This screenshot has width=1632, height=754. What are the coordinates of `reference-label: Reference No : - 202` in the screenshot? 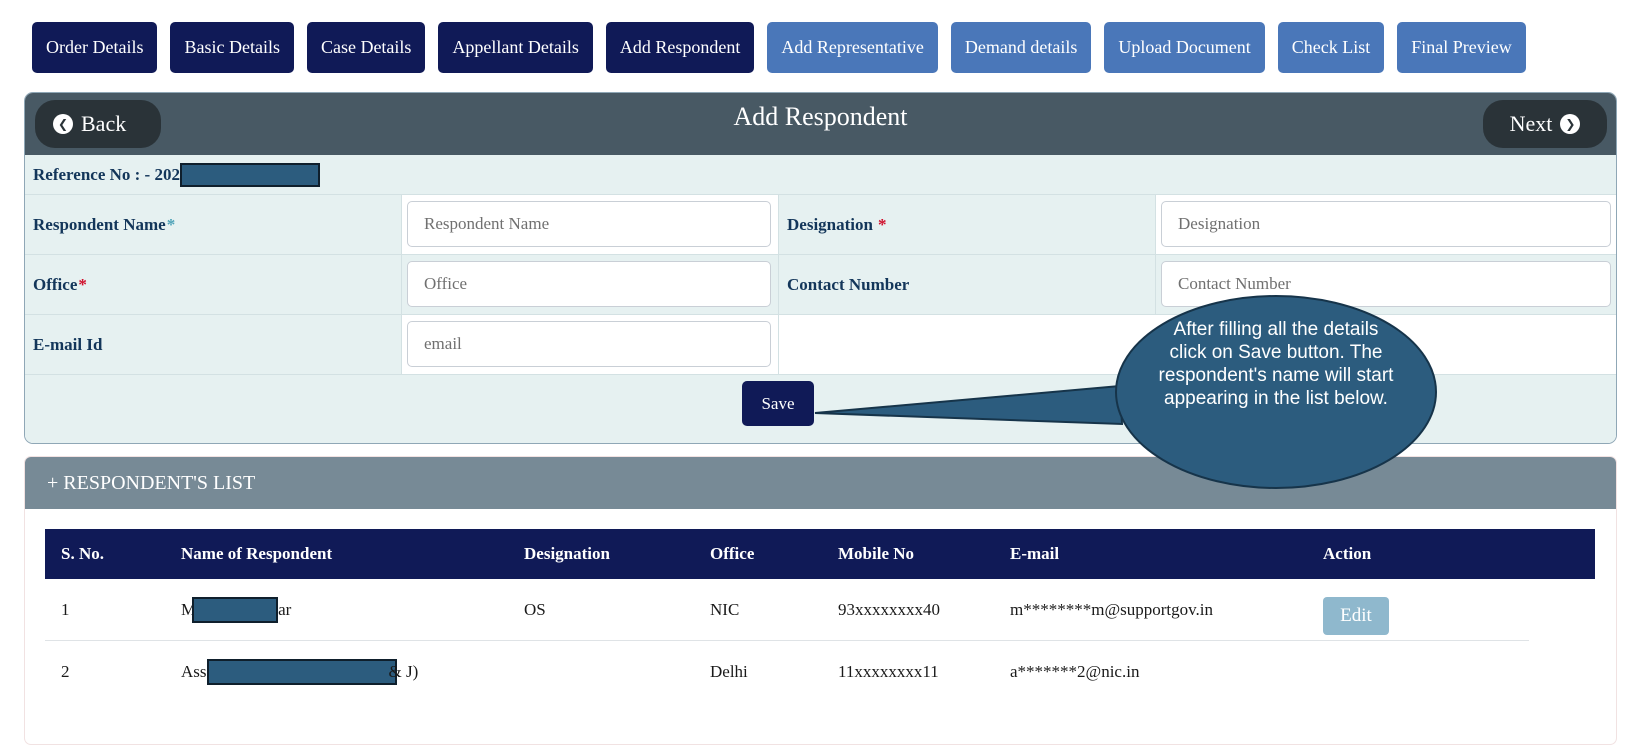 It's located at (106, 174).